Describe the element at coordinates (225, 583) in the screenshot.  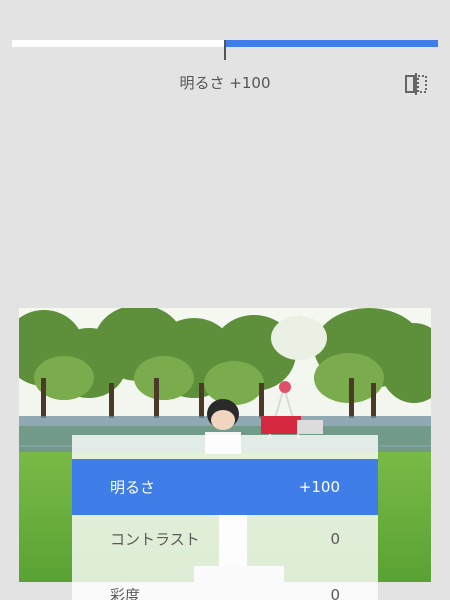
I see `menu-item-saturation: 彩度 0` at that location.